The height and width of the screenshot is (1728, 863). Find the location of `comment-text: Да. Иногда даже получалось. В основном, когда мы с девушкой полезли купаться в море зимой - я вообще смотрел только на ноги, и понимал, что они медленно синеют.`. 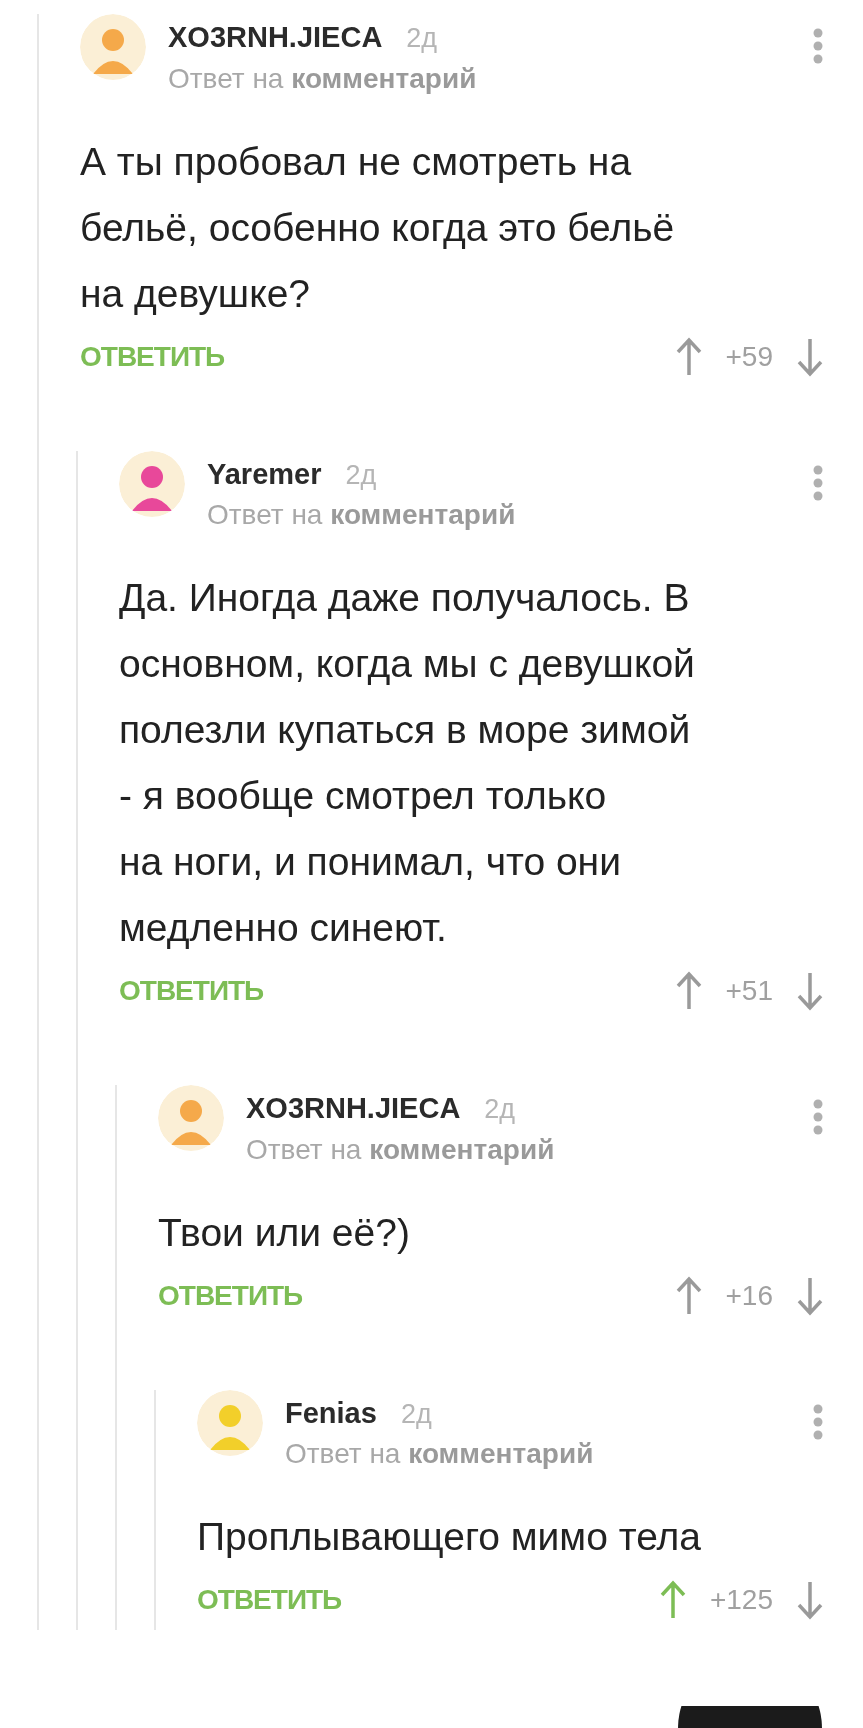

comment-text: Да. Иногда даже получалось. В основном, когда мы с девушкой полезли купаться в море зимой - я вообще смотрел только на ноги, и понимал, что они медленно синеют. is located at coordinates (407, 763).